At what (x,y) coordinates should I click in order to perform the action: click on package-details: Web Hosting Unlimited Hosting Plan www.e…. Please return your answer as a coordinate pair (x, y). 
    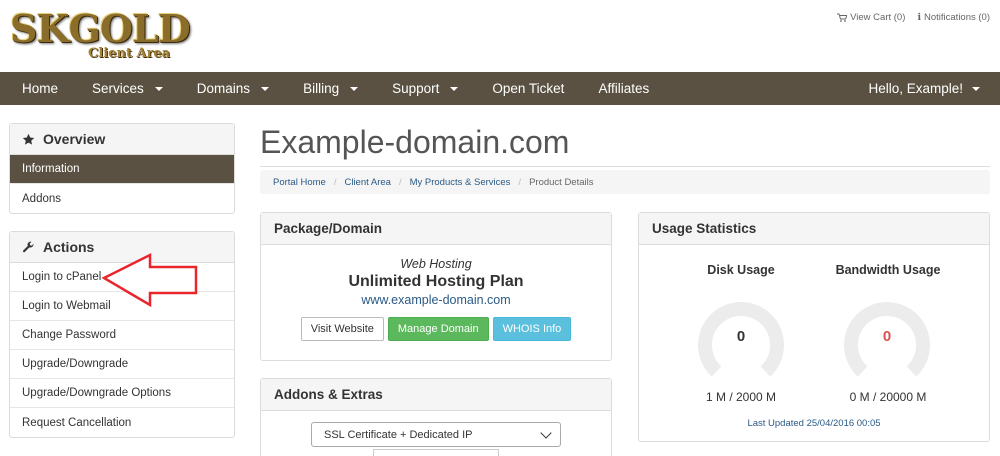
    Looking at the image, I should click on (436, 293).